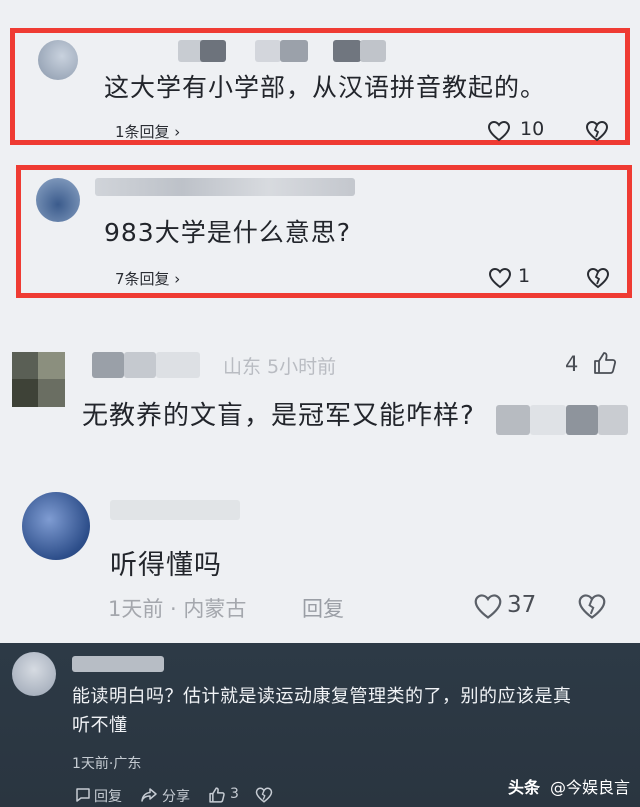 The image size is (640, 807). I want to click on comment-text: 这大学有小学部，从汉语拼音教起的。, so click(325, 87).